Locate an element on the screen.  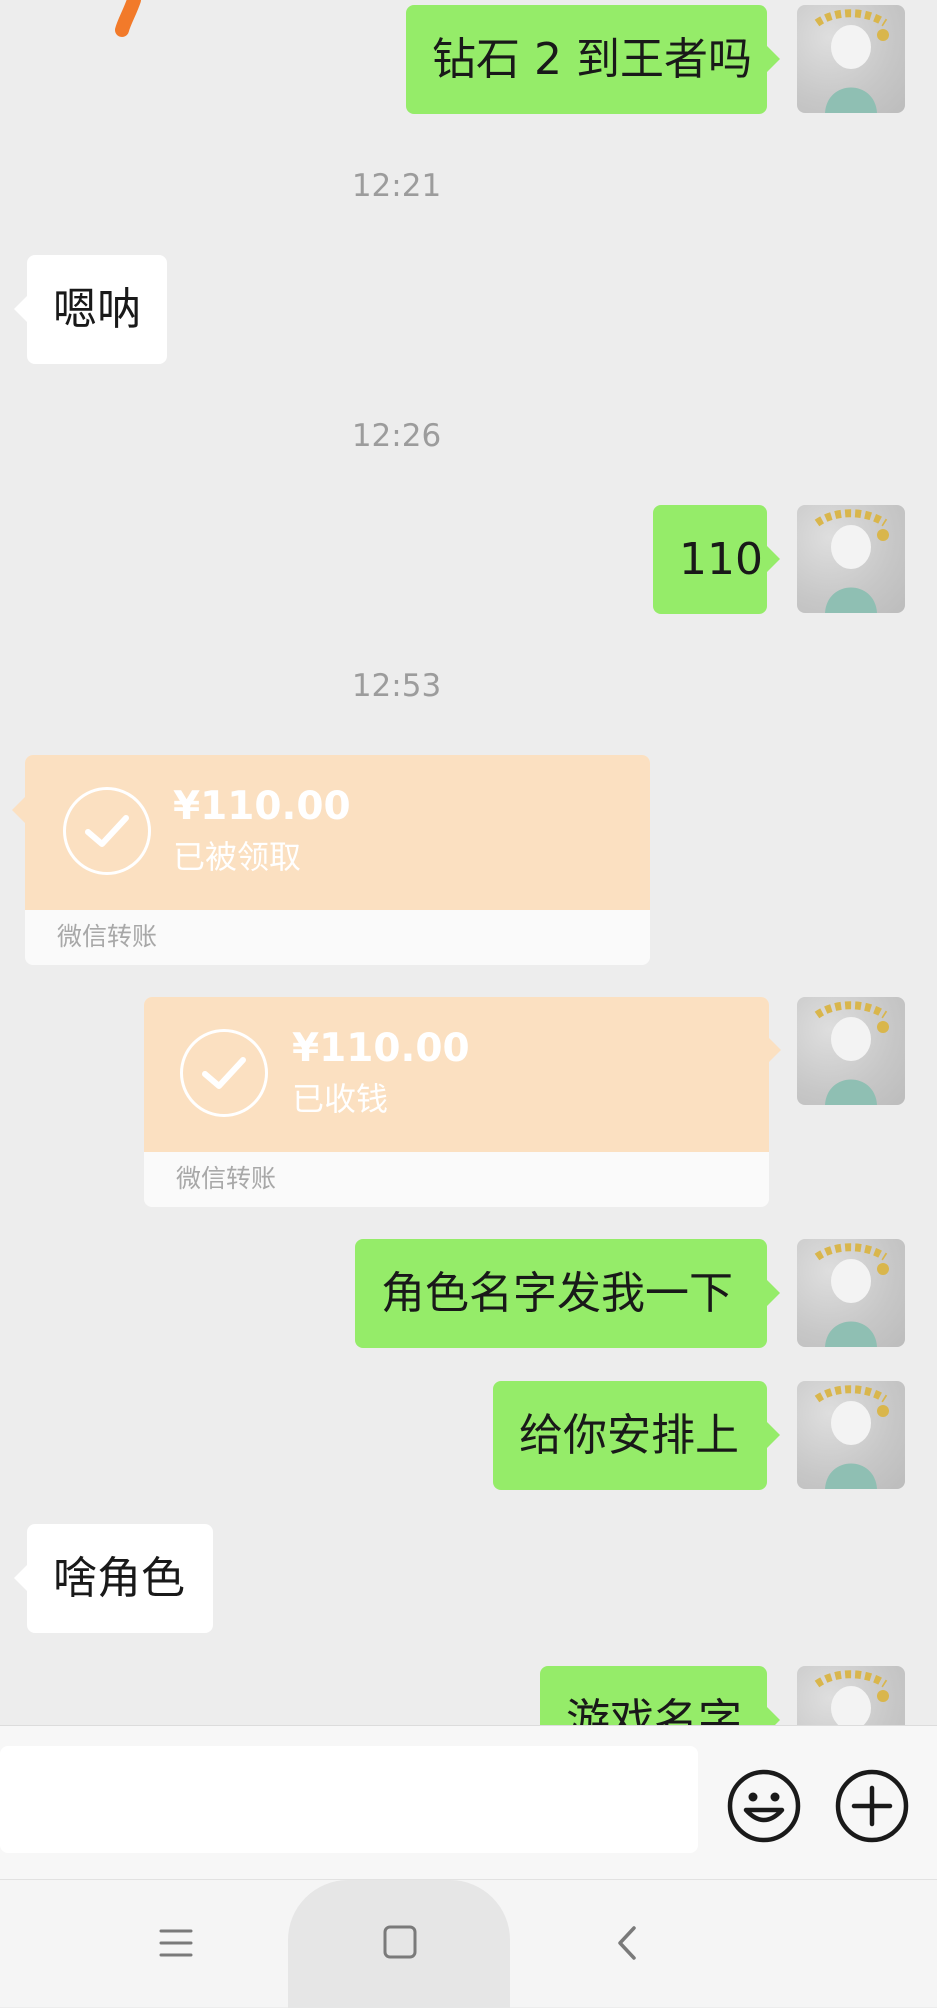
message-text: 角色名字发我一下 is located at coordinates (557, 1293).